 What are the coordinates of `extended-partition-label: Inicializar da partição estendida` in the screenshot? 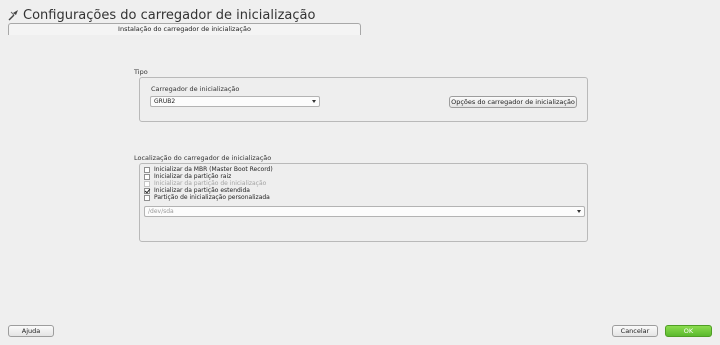 It's located at (202, 190).